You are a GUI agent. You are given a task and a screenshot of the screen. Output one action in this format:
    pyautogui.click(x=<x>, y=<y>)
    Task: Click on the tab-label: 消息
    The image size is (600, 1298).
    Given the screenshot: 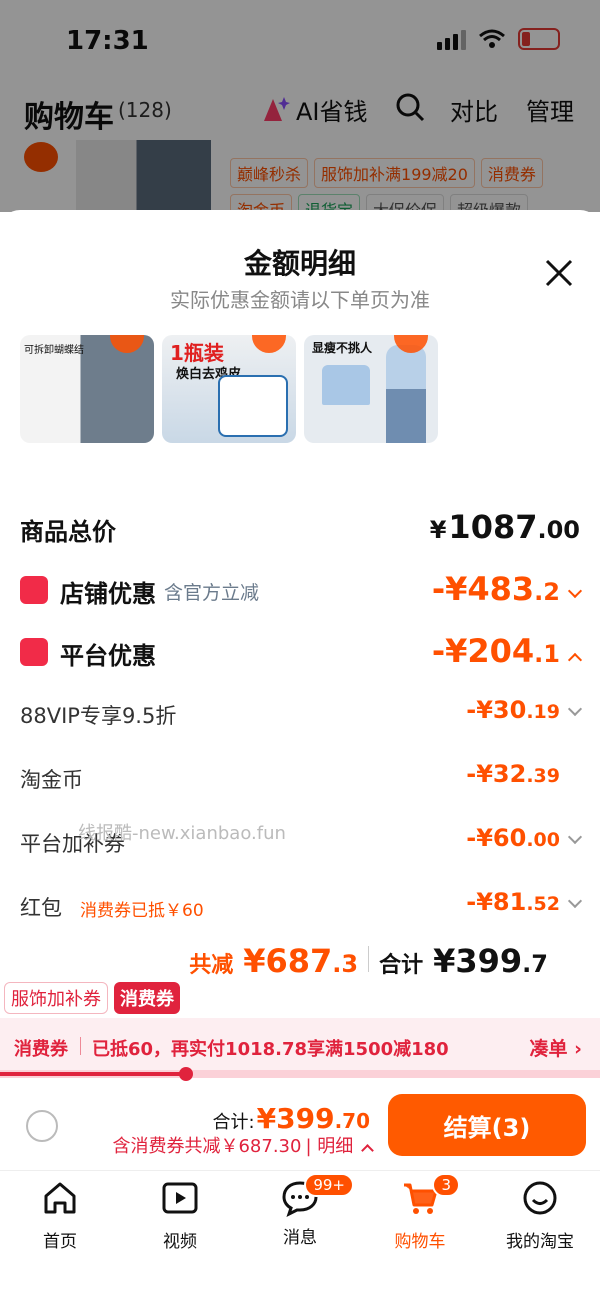 What is the action you would take?
    pyautogui.click(x=300, y=1238)
    